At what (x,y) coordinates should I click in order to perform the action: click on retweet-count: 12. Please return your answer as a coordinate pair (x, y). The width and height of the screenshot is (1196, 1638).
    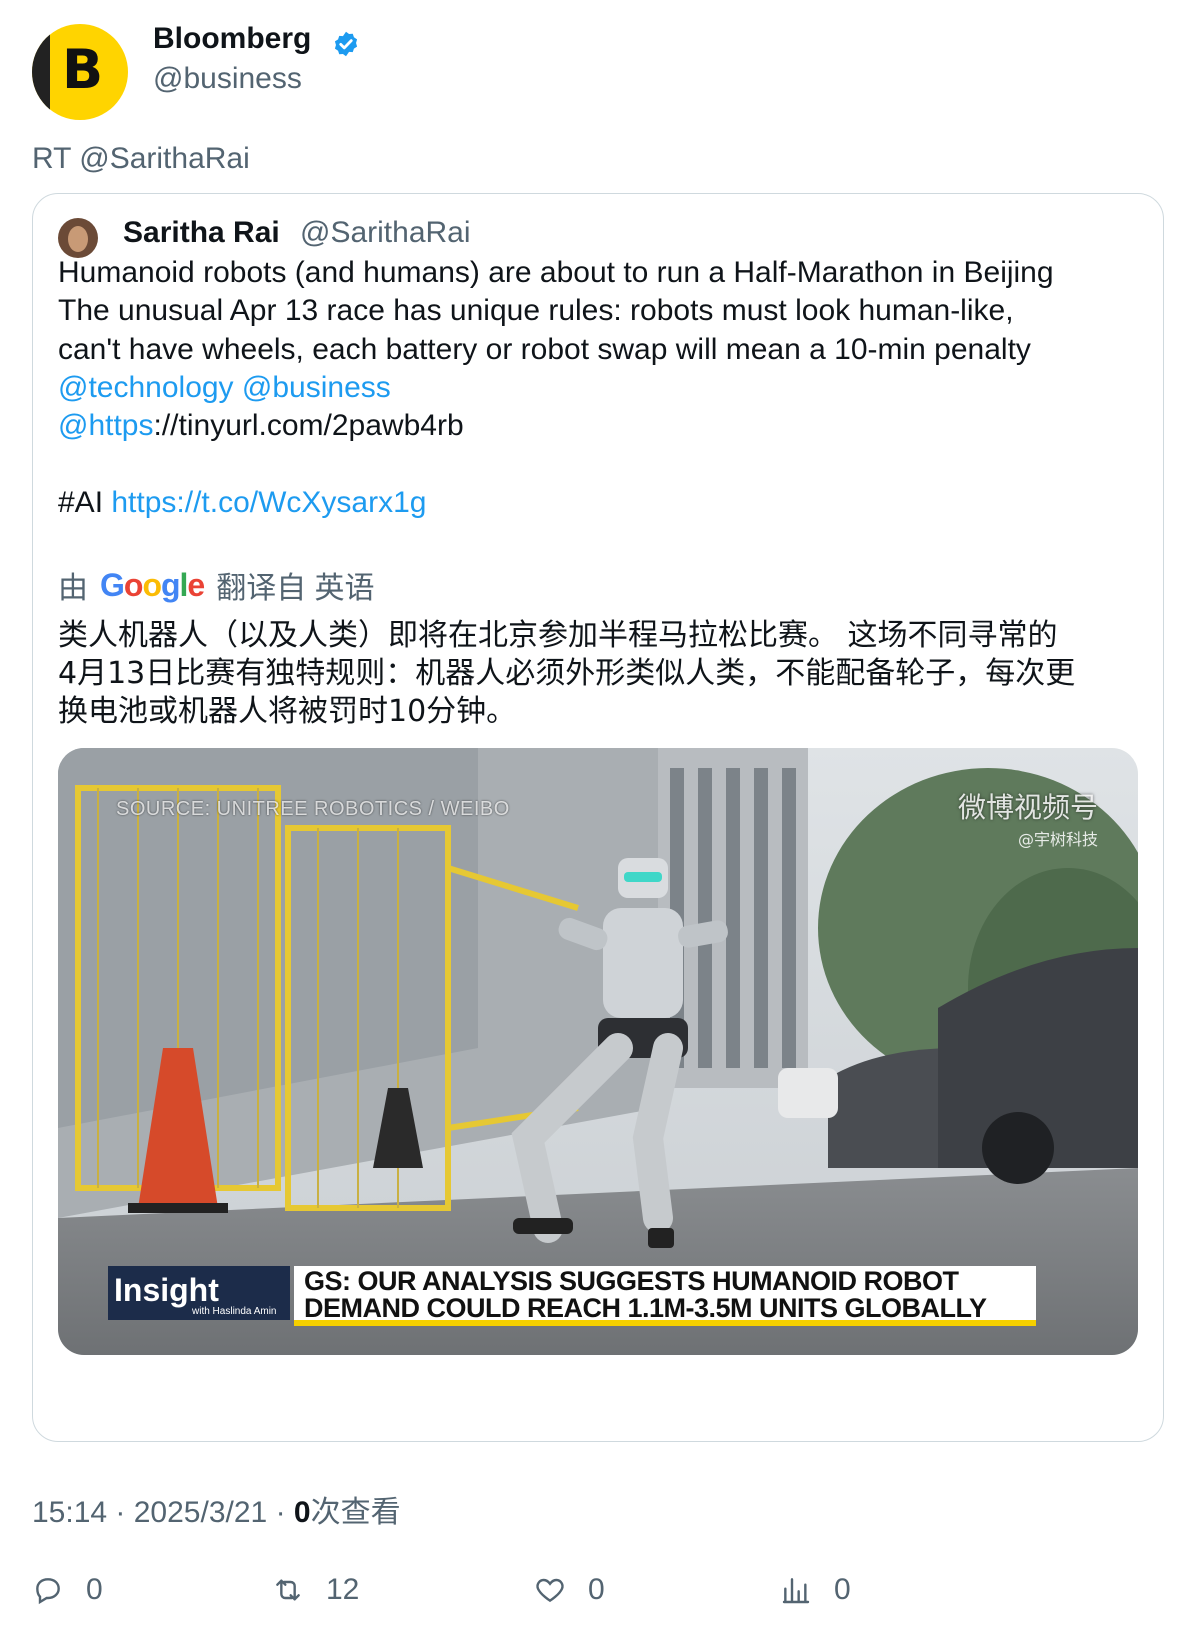
    Looking at the image, I should click on (343, 1589).